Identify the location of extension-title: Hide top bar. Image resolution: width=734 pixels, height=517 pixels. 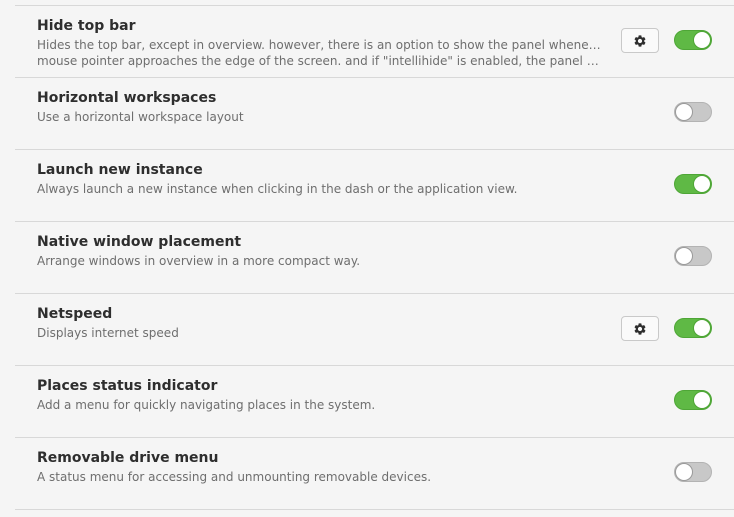
(86, 26).